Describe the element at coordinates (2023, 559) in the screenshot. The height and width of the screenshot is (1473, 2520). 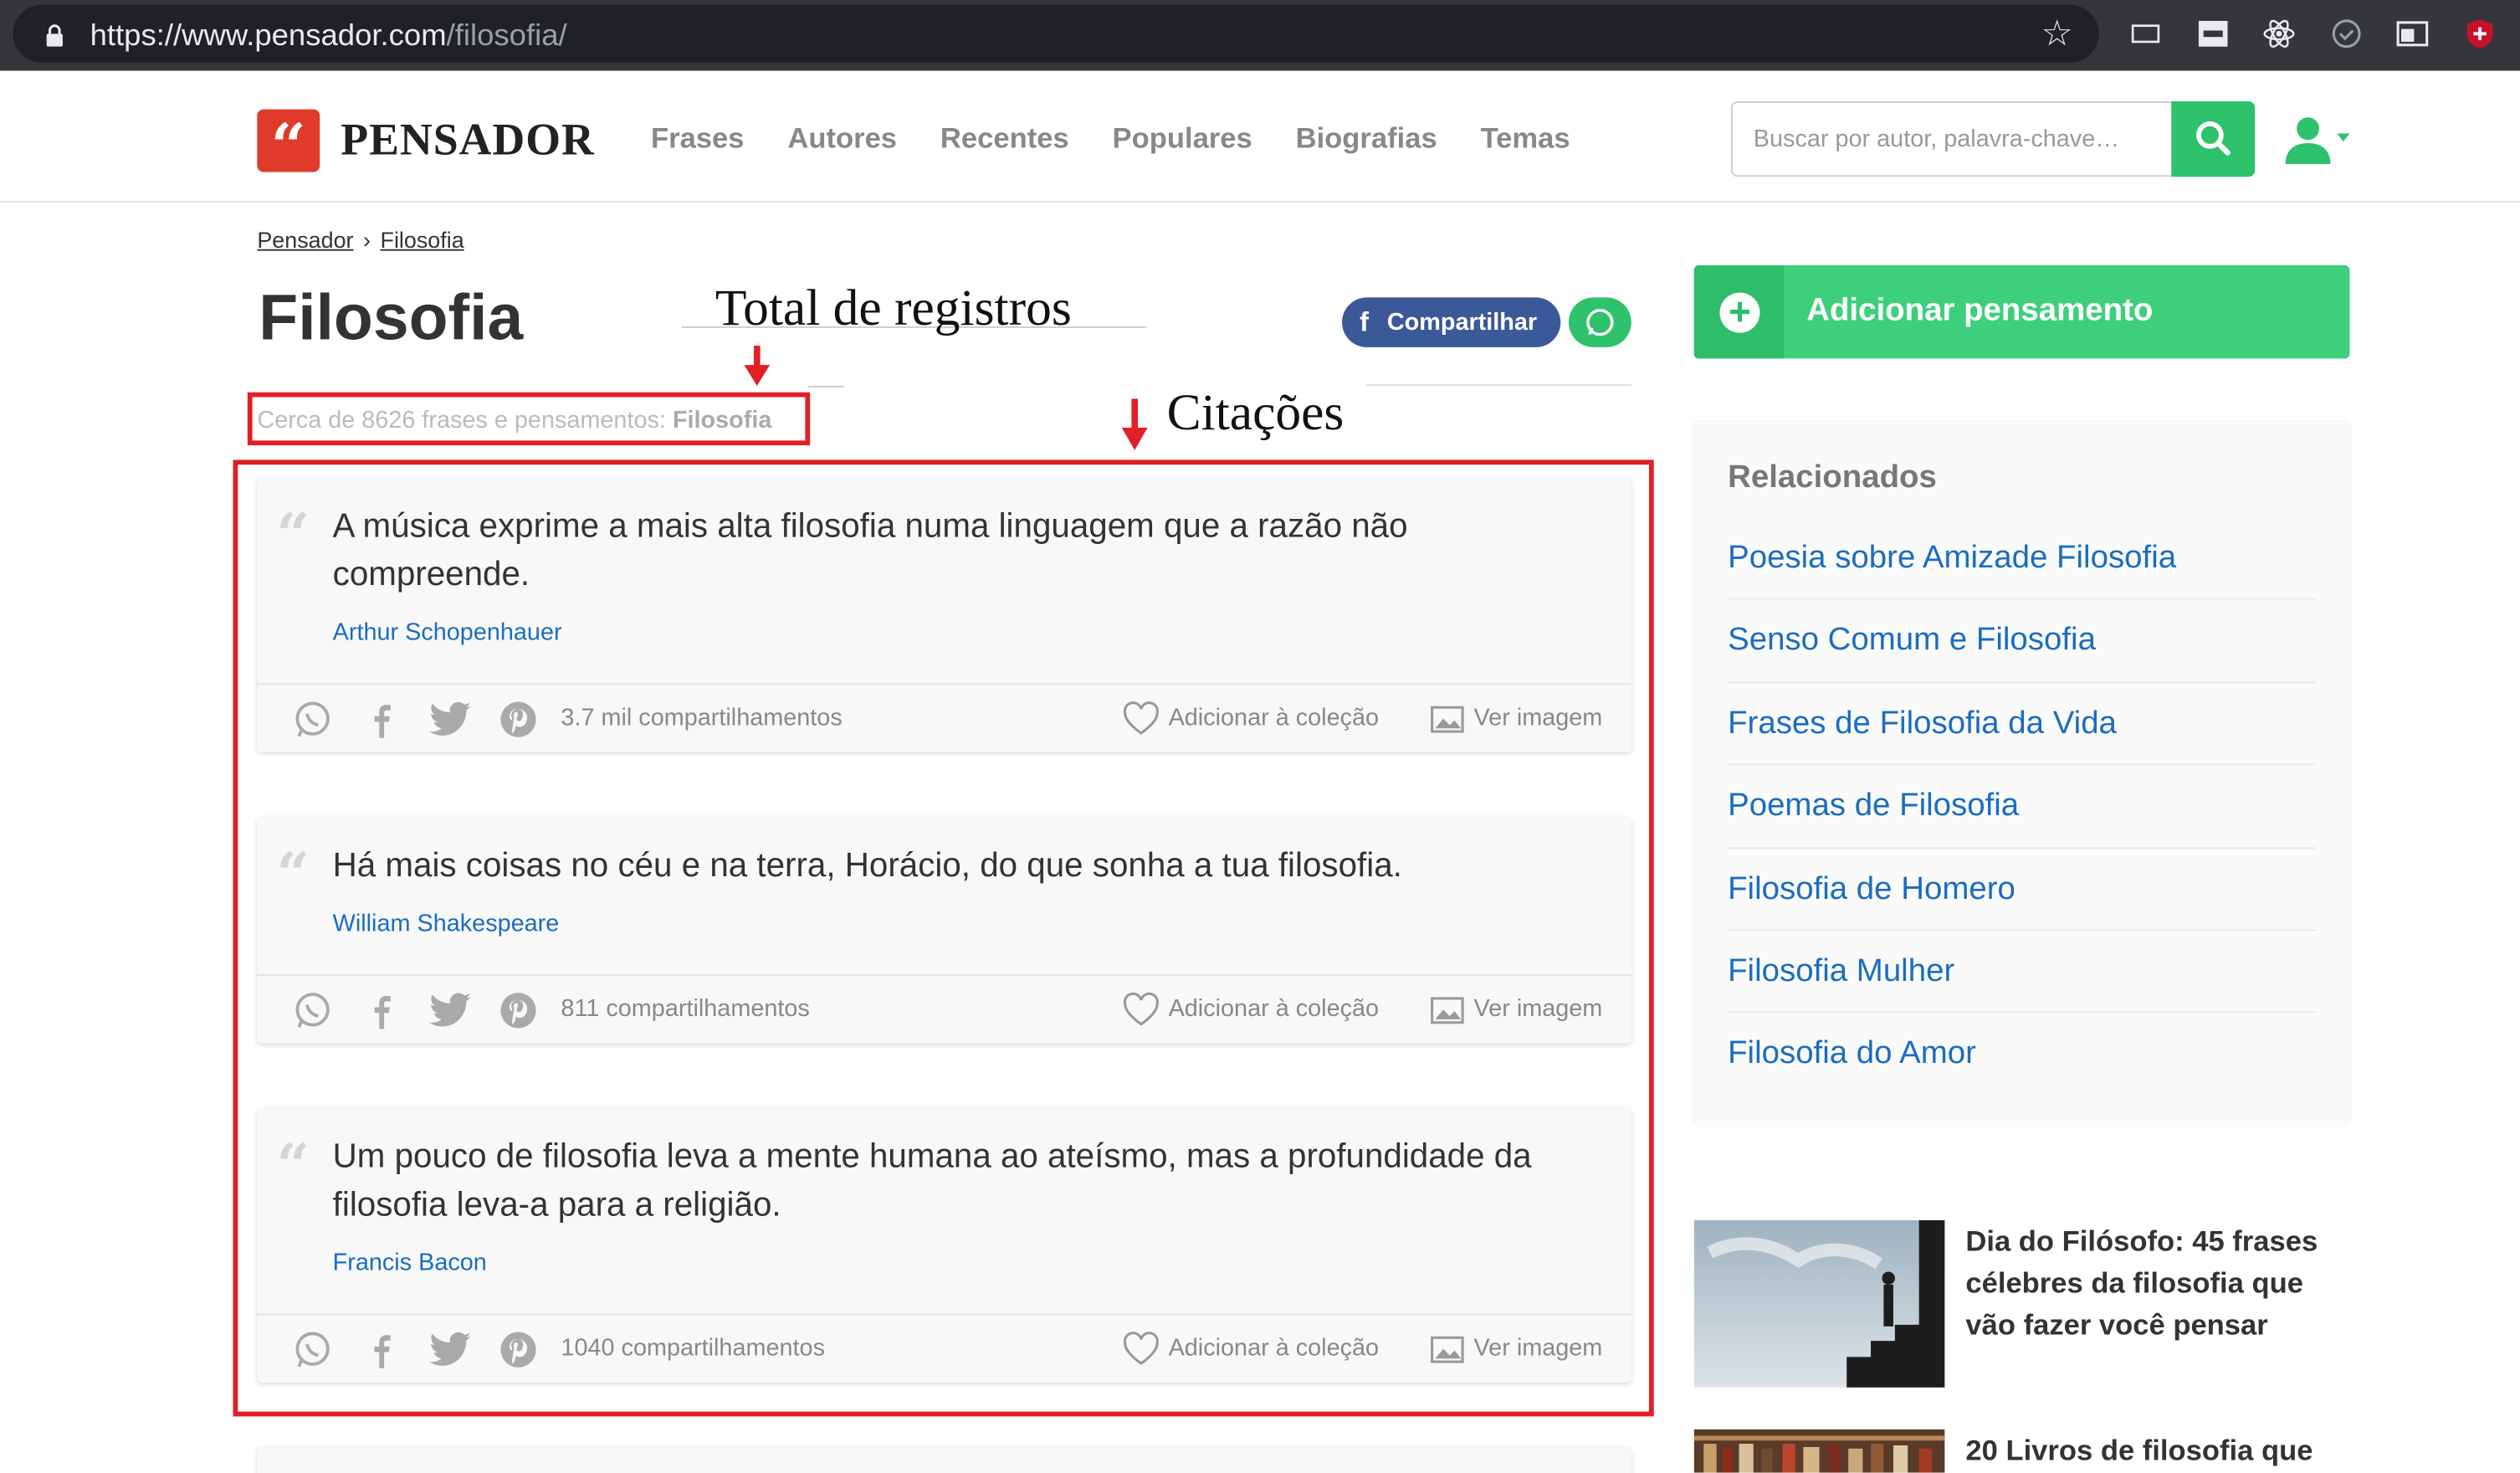
I see `related-link: Poesia sobre Amizade Filosofia` at that location.